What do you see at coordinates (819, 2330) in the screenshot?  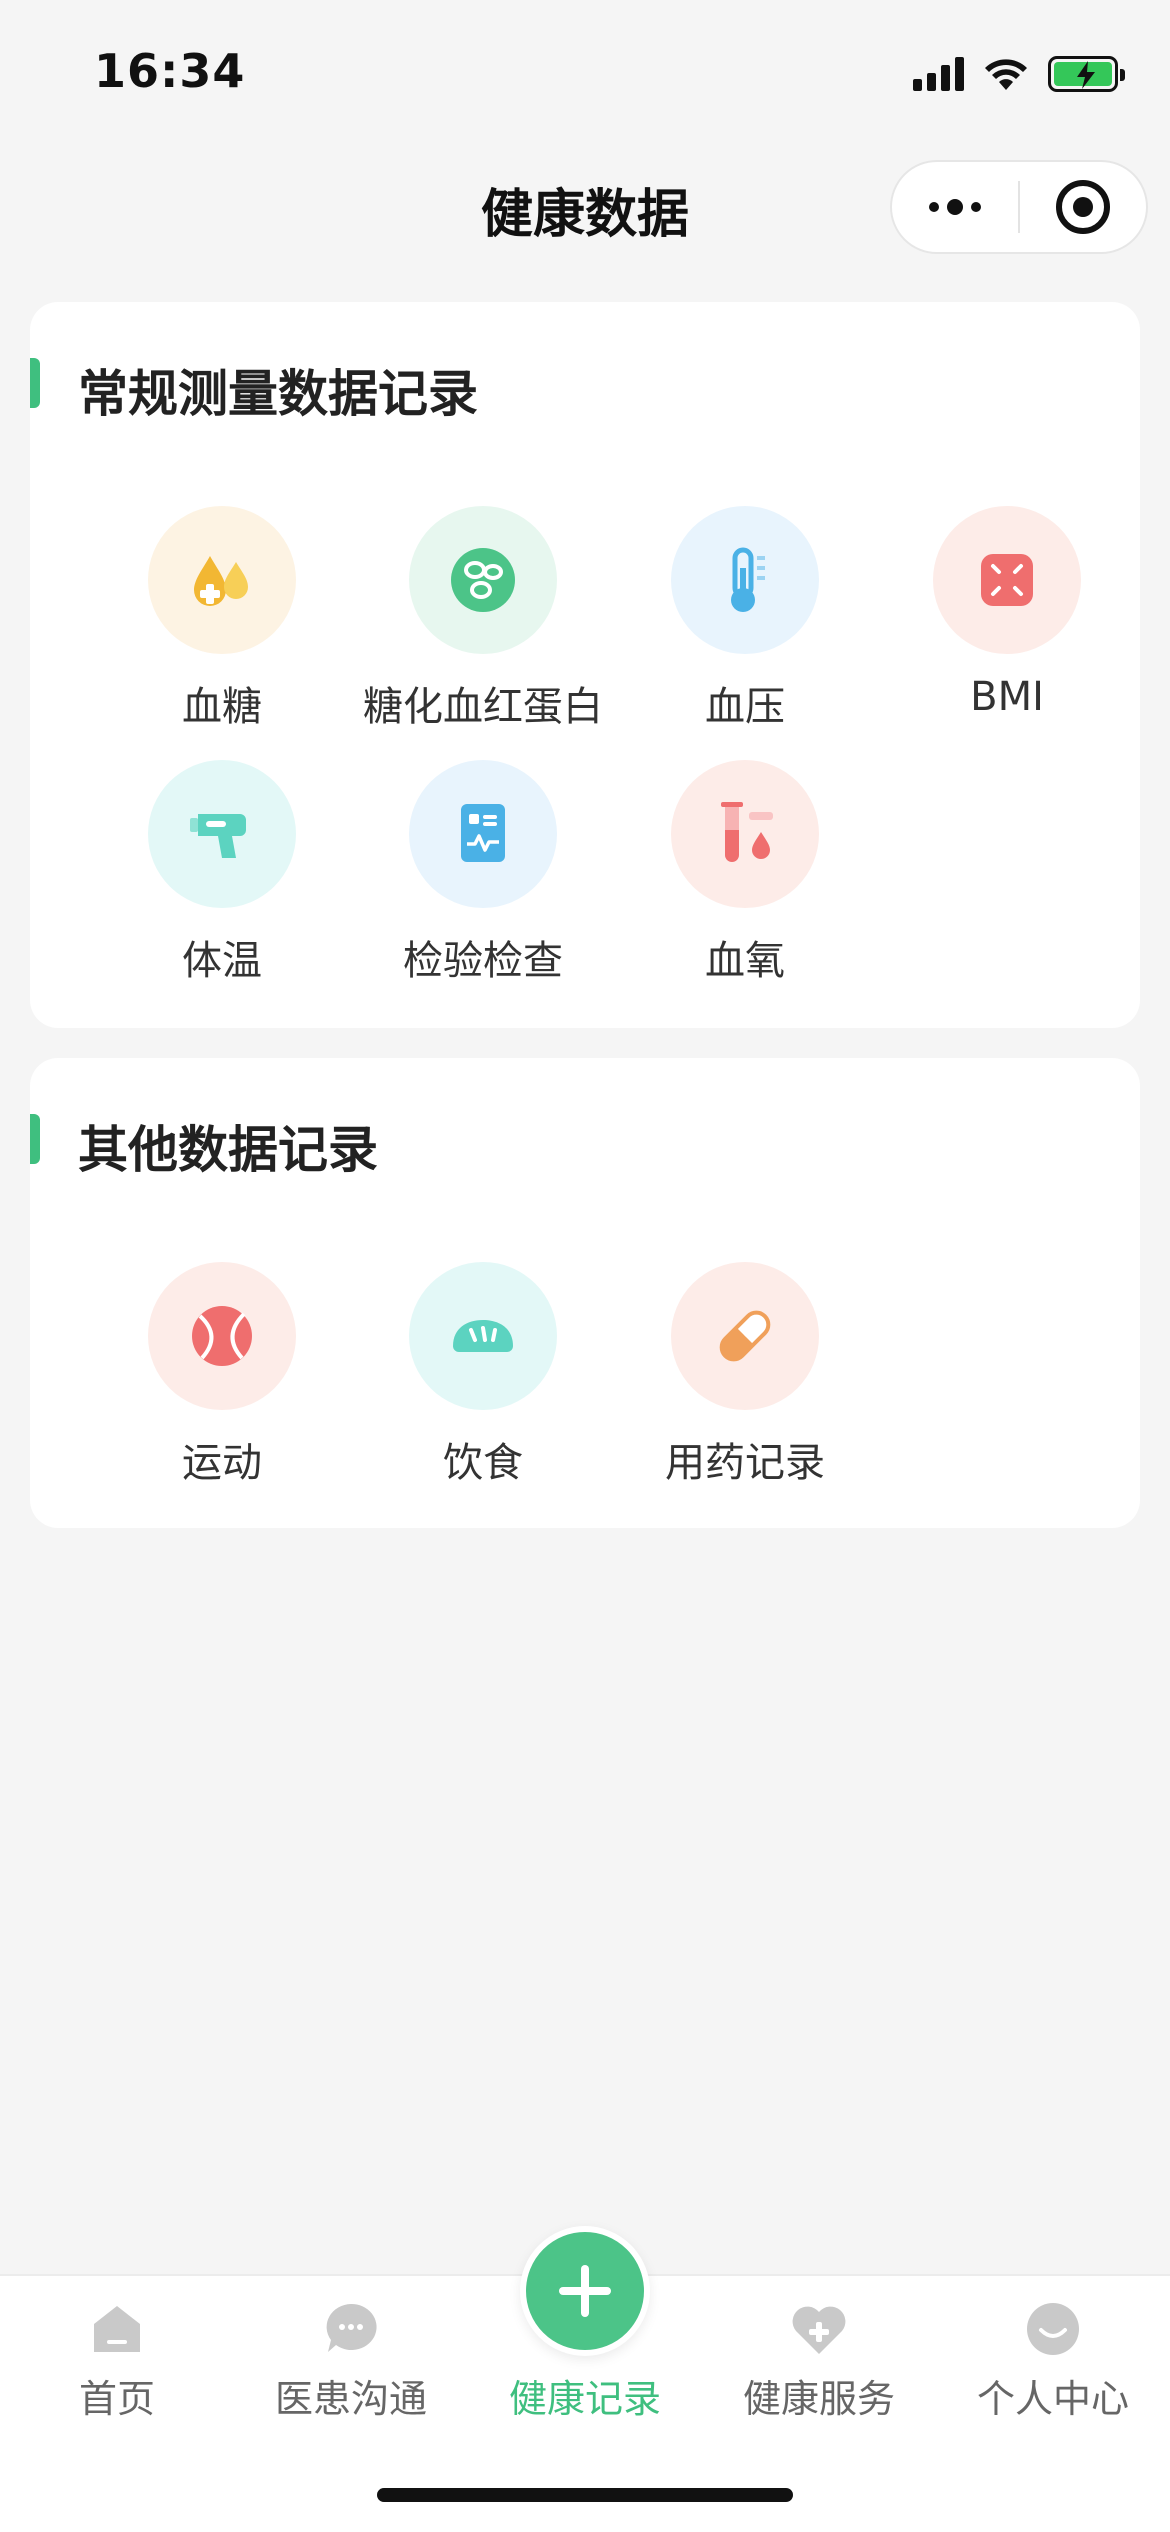 I see `heart-plus-icon` at bounding box center [819, 2330].